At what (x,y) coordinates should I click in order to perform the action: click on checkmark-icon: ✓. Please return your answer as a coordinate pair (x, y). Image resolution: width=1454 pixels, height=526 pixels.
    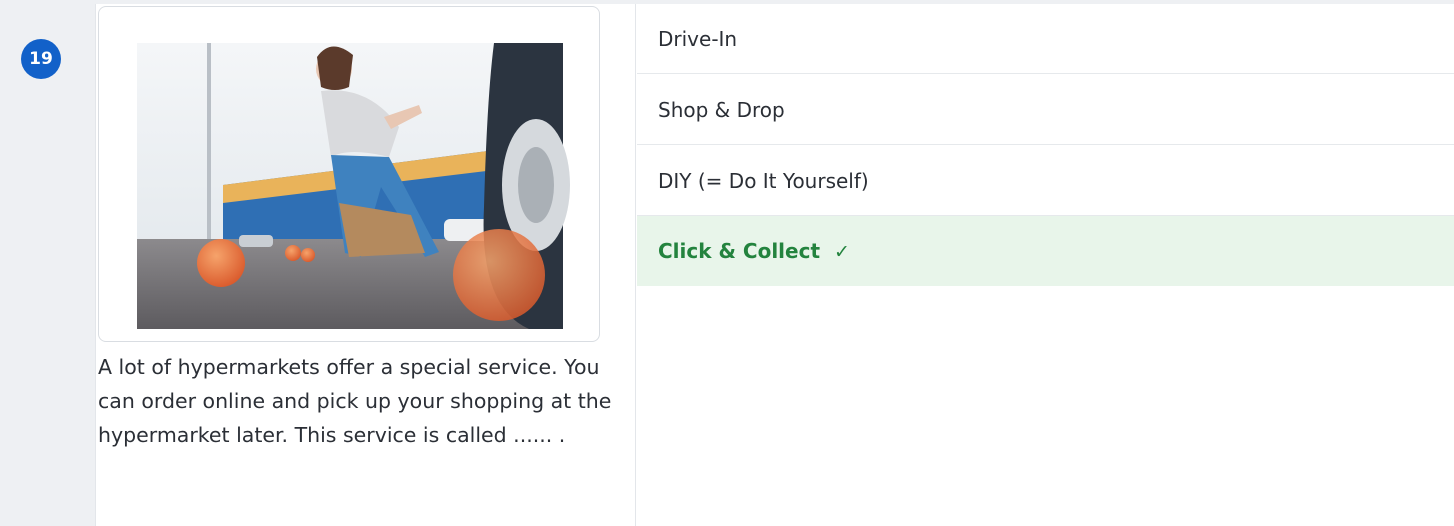
    Looking at the image, I should click on (842, 252).